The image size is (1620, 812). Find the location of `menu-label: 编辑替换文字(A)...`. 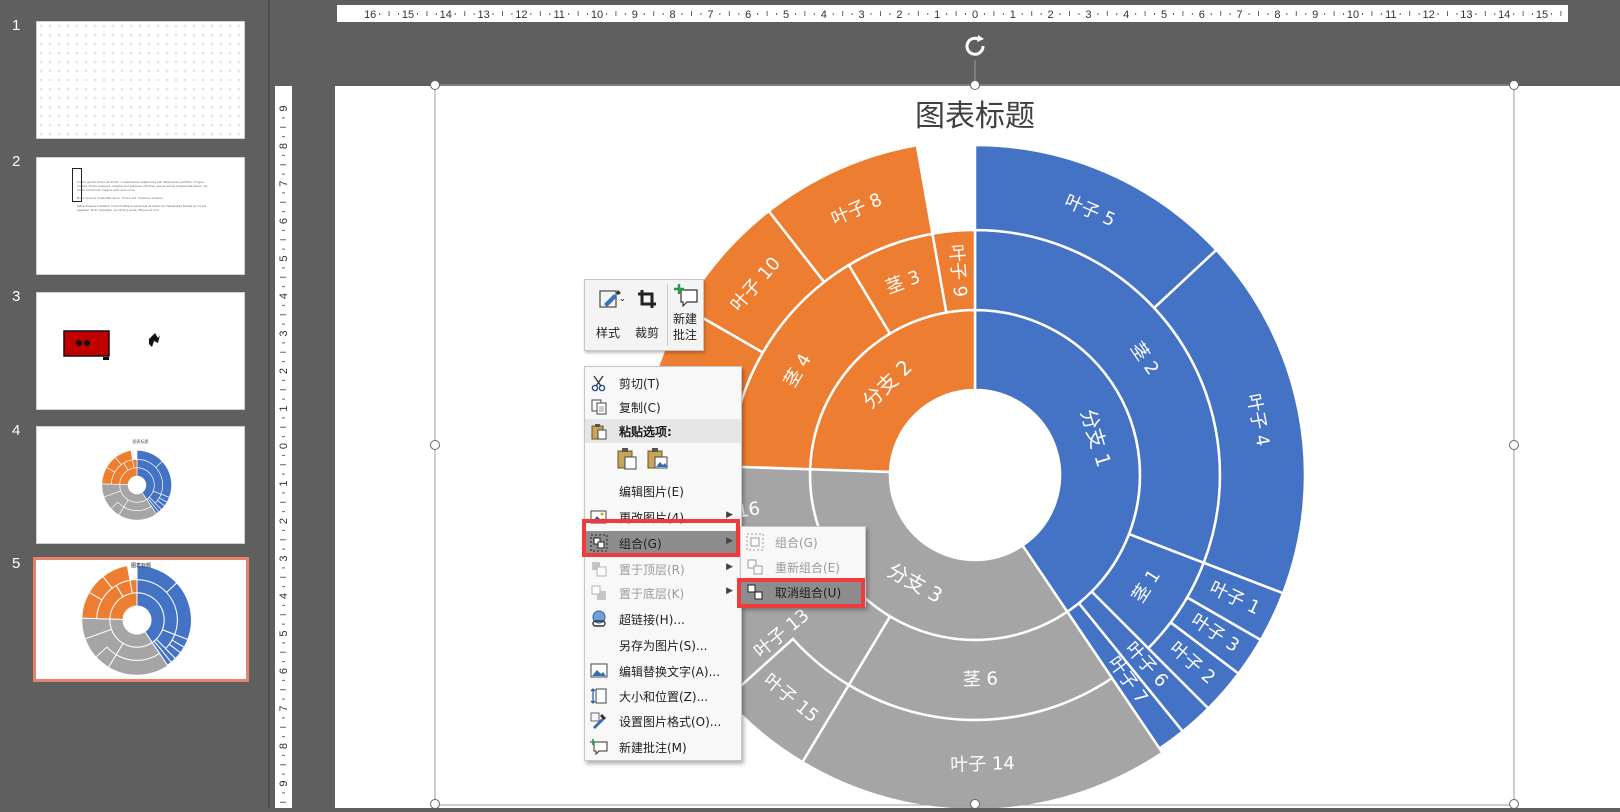

menu-label: 编辑替换文字(A)... is located at coordinates (670, 672).